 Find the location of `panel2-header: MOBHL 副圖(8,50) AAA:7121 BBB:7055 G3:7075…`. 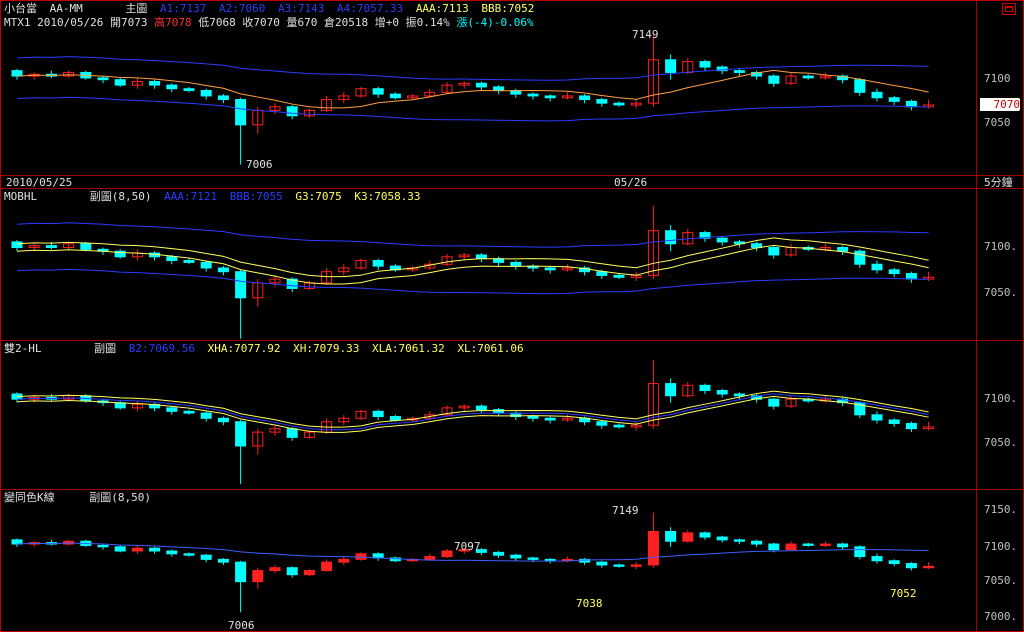

panel2-header: MOBHL 副圖(8,50) AAA:7121 BBB:7055 G3:7075… is located at coordinates (215, 196).